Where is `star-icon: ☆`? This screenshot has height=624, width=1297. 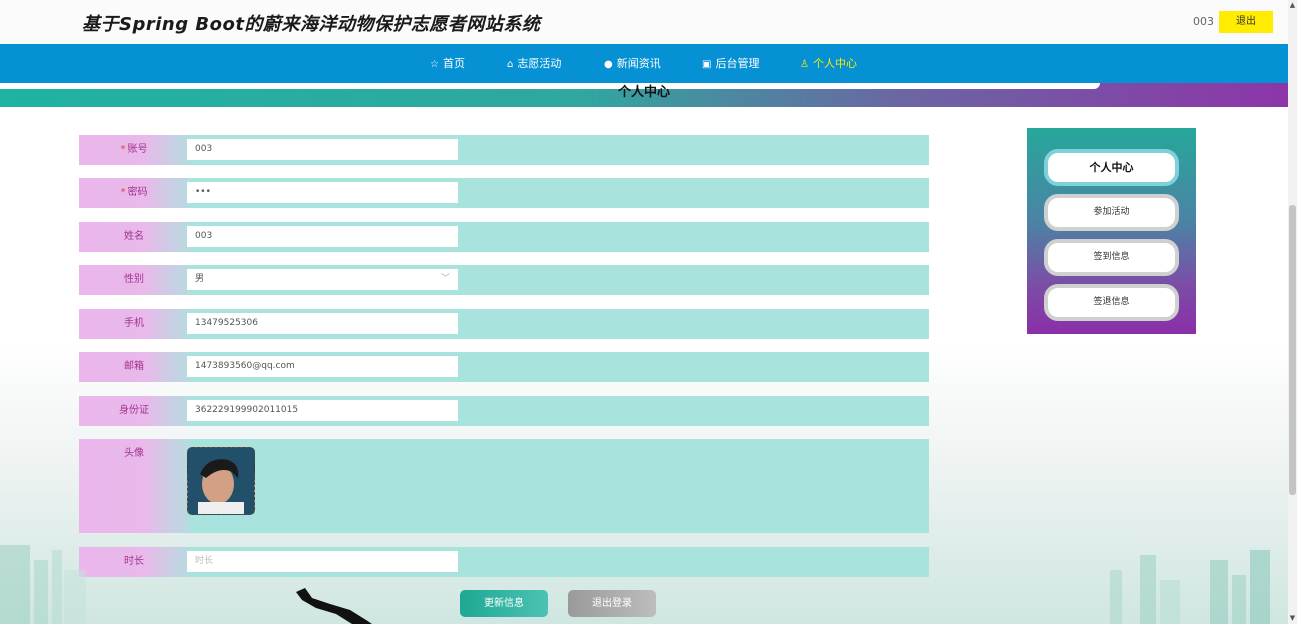 star-icon: ☆ is located at coordinates (434, 64).